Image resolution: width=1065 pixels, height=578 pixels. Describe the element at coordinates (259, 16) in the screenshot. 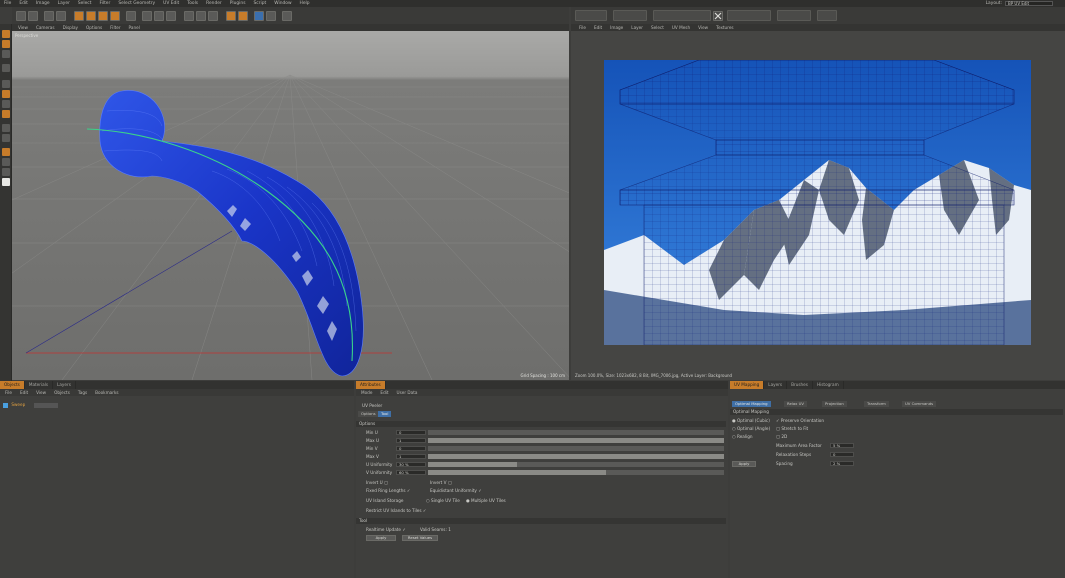

I see `camera-icon` at that location.